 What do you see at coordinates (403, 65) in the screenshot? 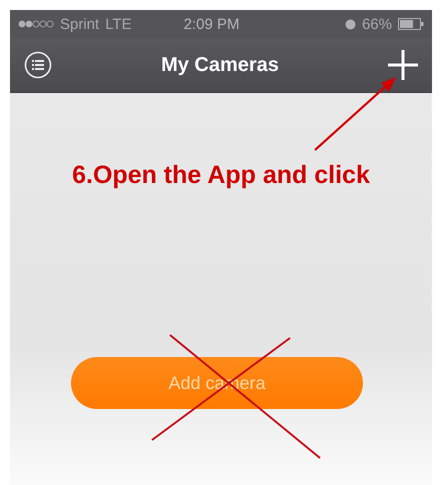
I see `add-icon` at bounding box center [403, 65].